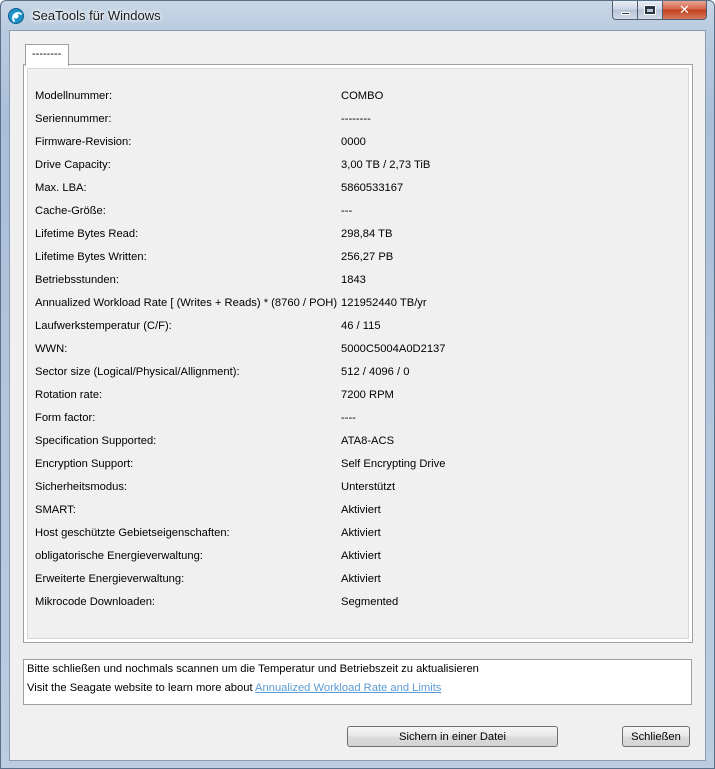 The image size is (715, 769). I want to click on detail-row: Cache-Größe: ---, so click(355, 213).